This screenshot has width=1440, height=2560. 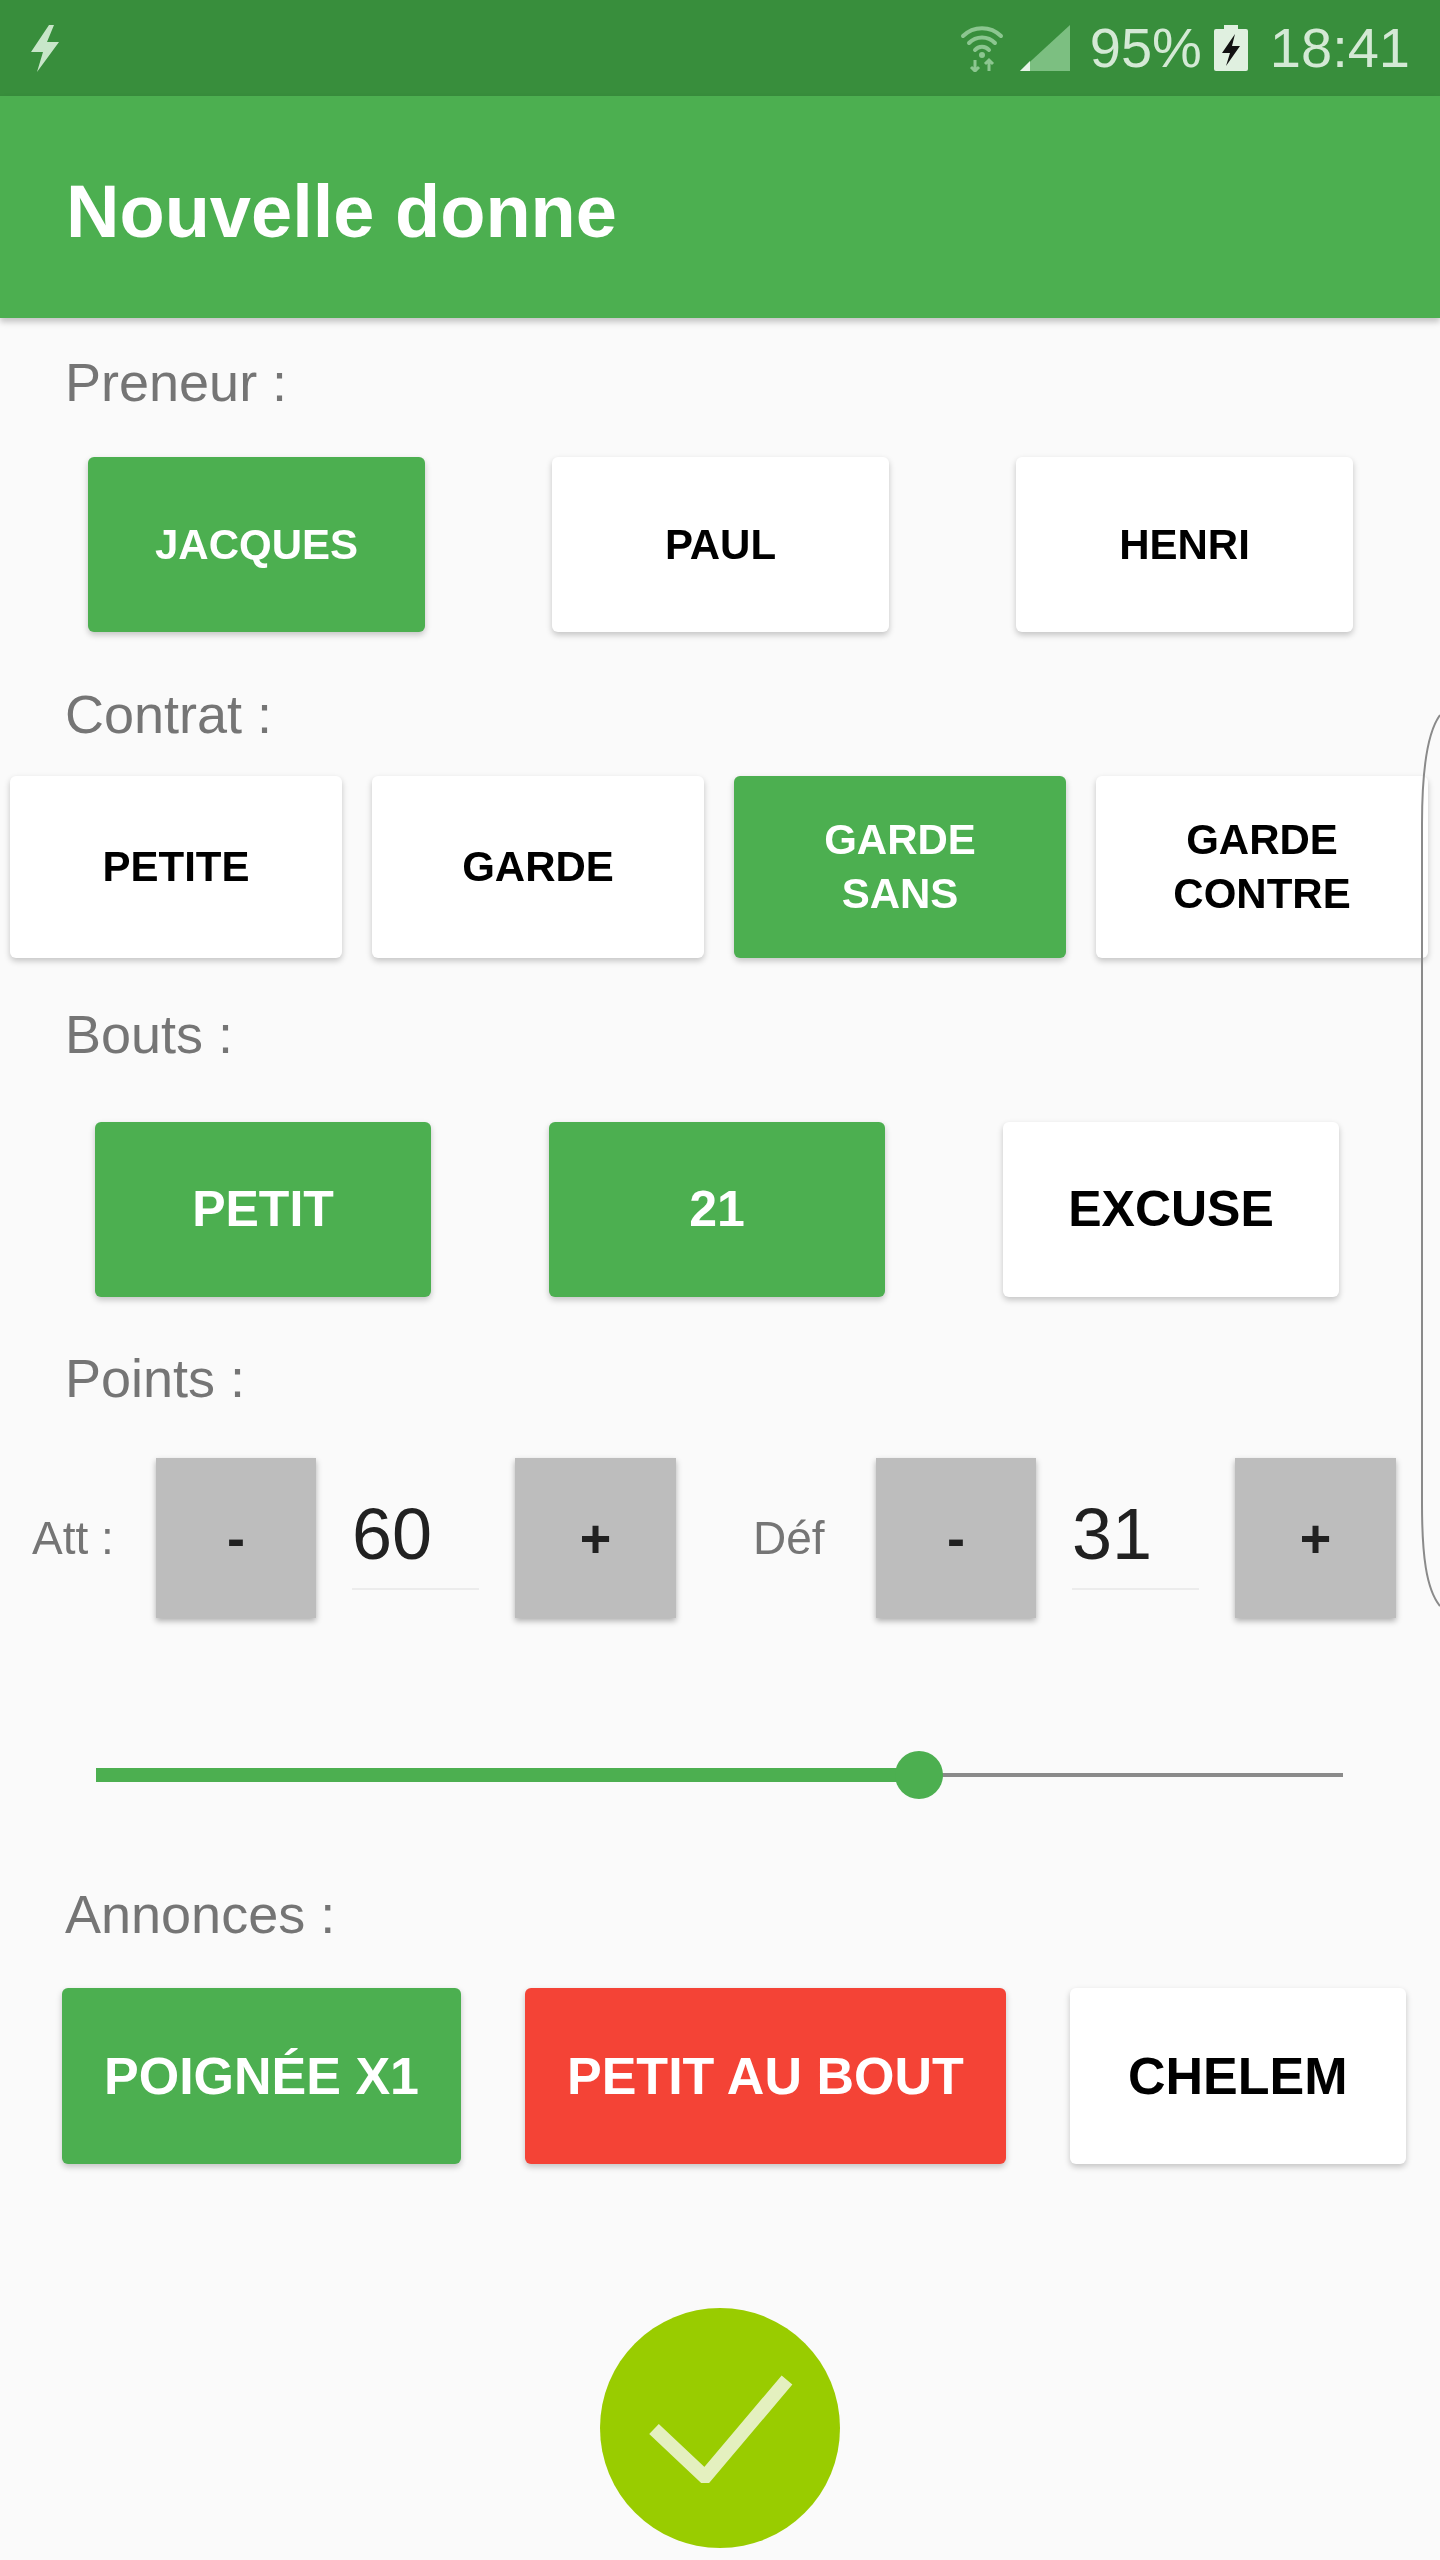 What do you see at coordinates (1184, 544) in the screenshot?
I see `player-button: HENRI` at bounding box center [1184, 544].